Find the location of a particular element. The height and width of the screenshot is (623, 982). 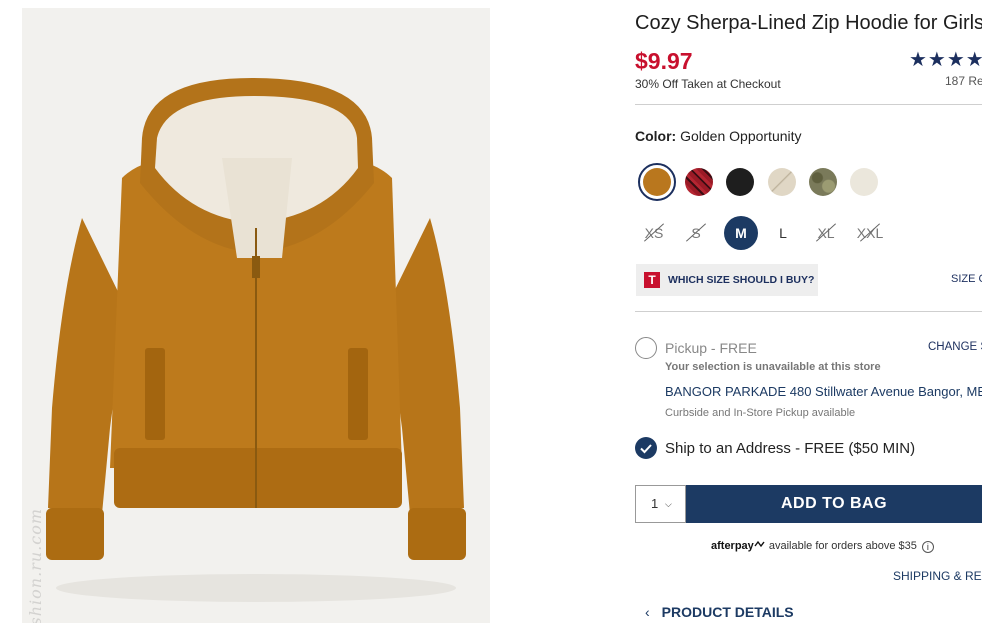

color-label: Color: Golden Opportunity is located at coordinates (718, 136).